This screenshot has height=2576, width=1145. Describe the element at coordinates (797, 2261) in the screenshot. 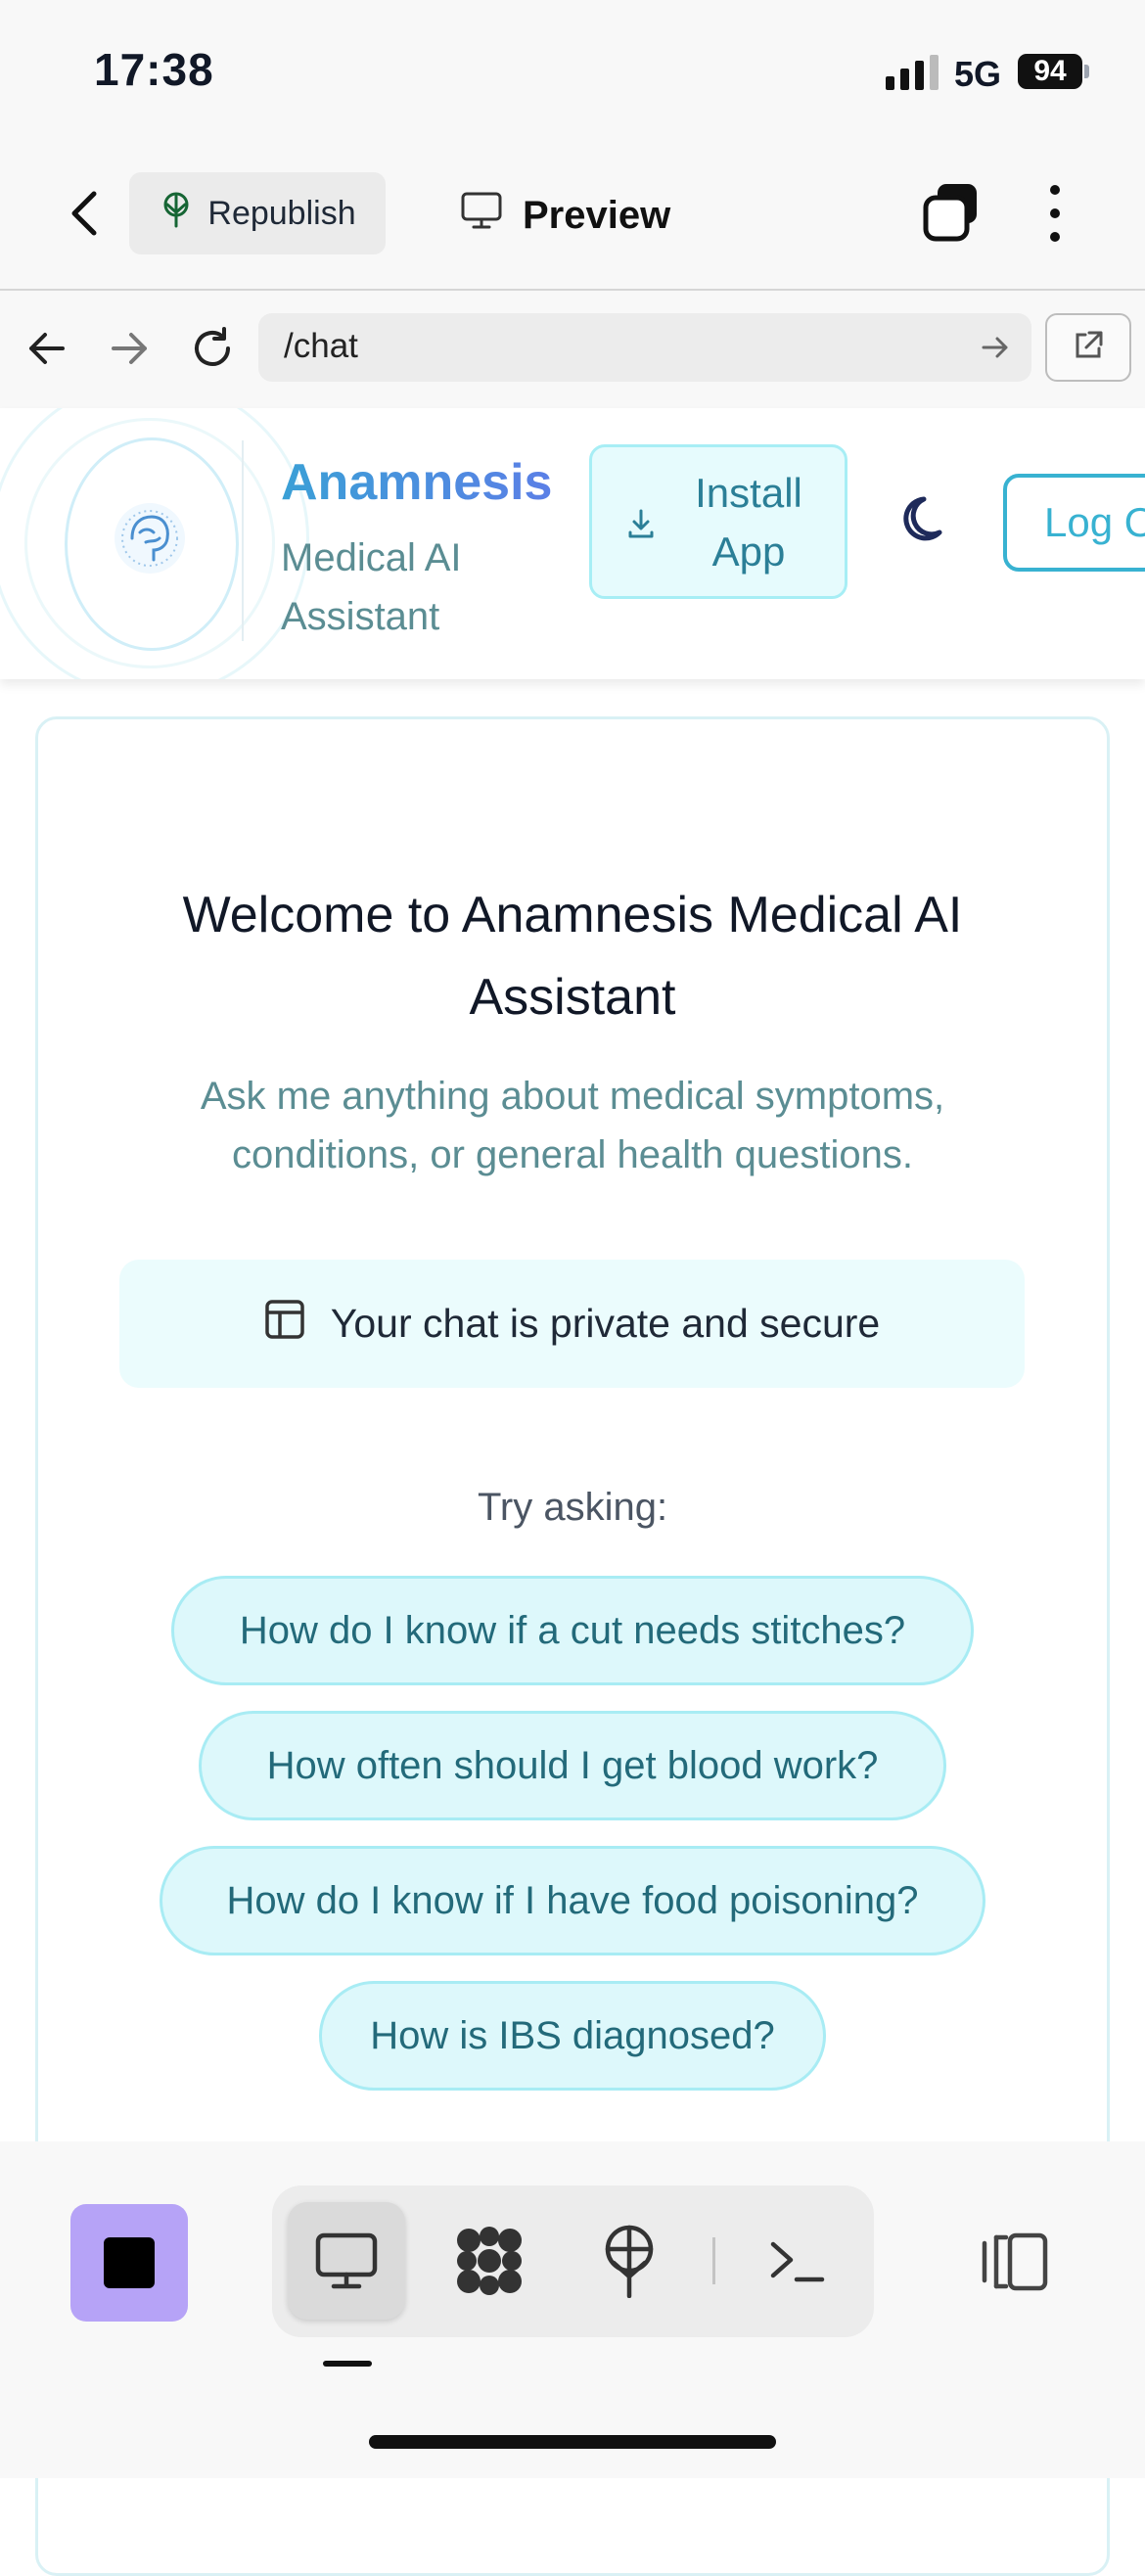

I see `terminal-icon` at that location.